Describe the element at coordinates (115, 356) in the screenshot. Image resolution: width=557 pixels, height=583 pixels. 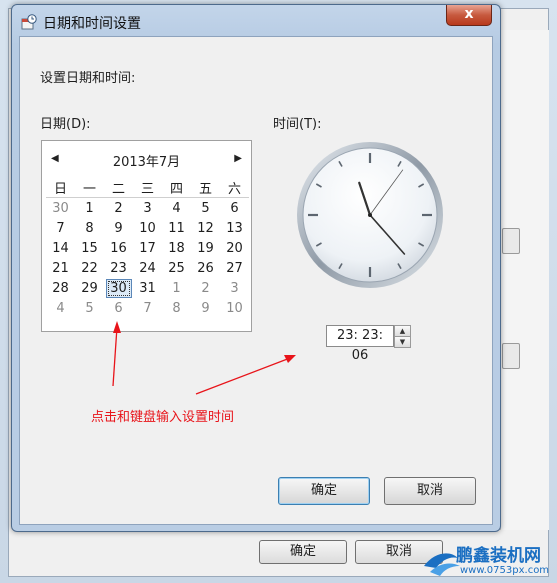
I see `annotation-arrow-to-calendar` at that location.